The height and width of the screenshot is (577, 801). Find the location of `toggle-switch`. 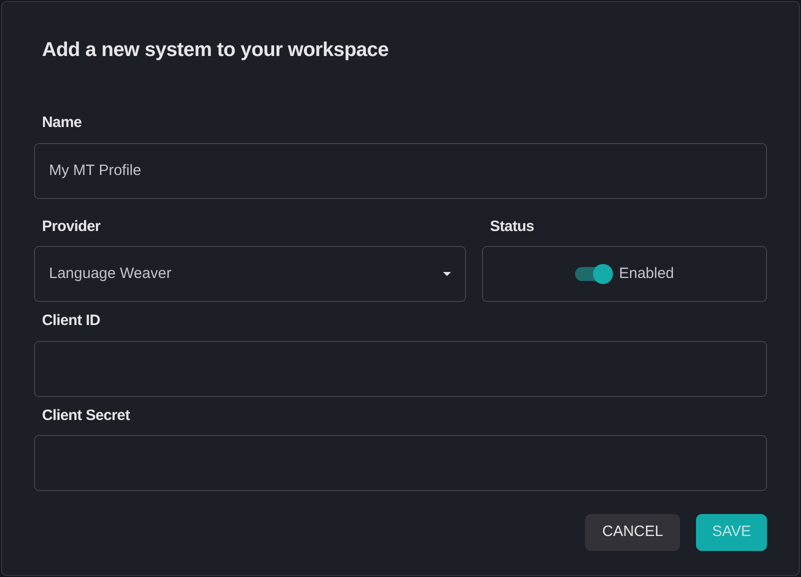

toggle-switch is located at coordinates (592, 274).